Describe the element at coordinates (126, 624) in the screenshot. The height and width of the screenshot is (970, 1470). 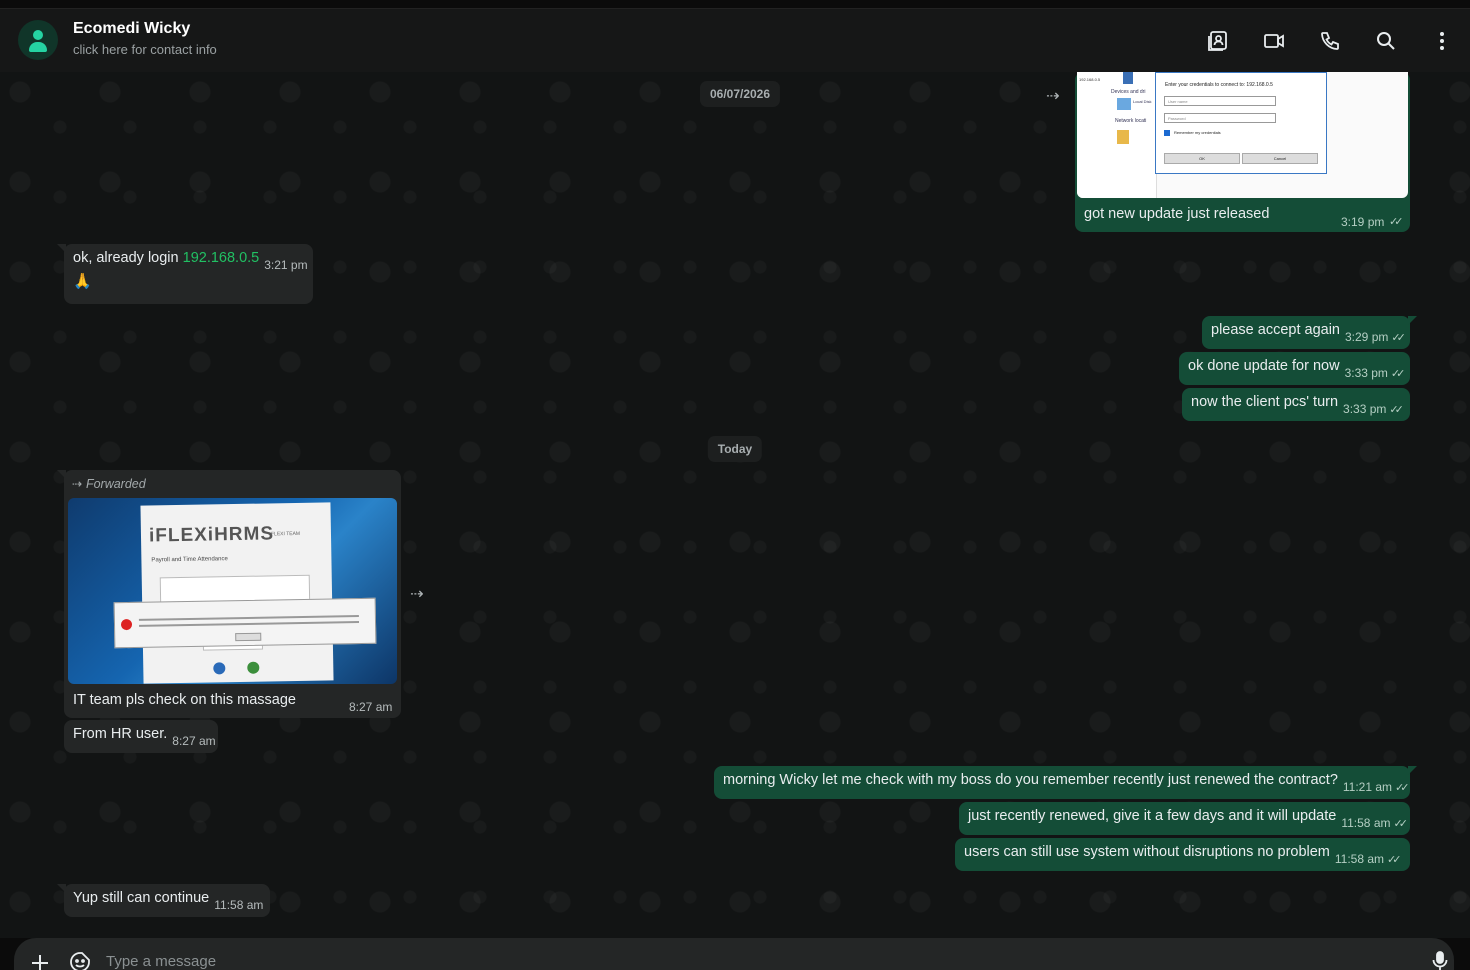
I see `error-icon` at that location.